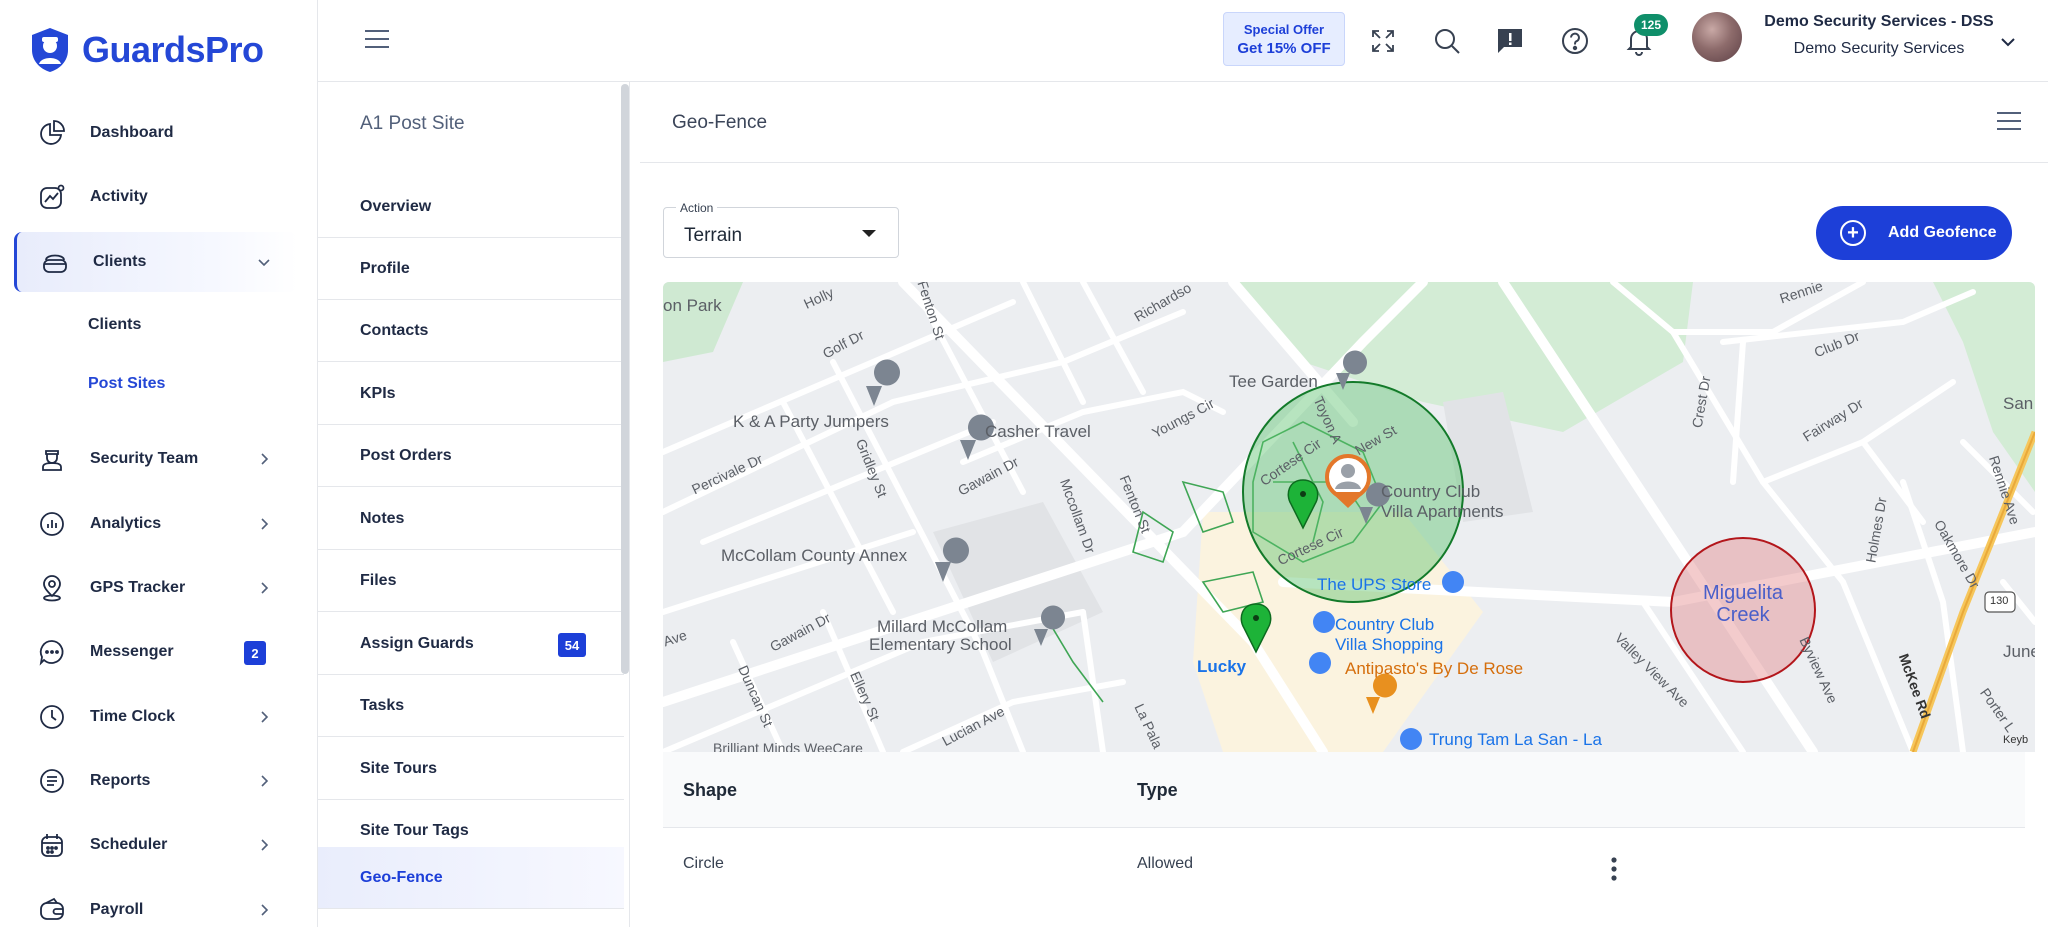 Image resolution: width=2048 pixels, height=940 pixels. I want to click on avatar, so click(1717, 37).